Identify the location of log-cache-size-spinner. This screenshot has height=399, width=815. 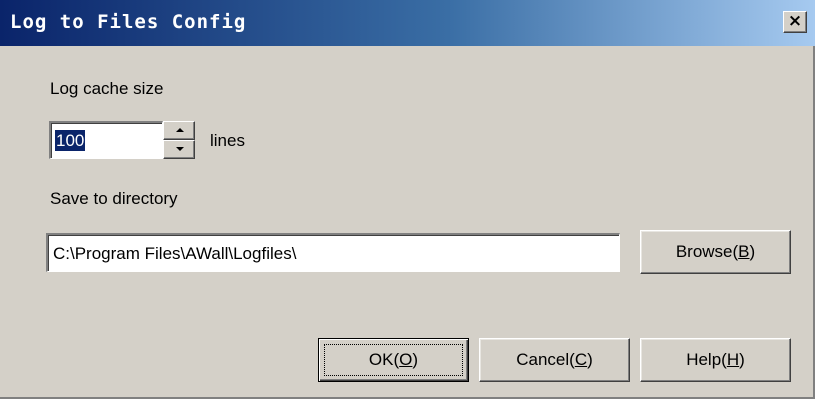
(179, 140).